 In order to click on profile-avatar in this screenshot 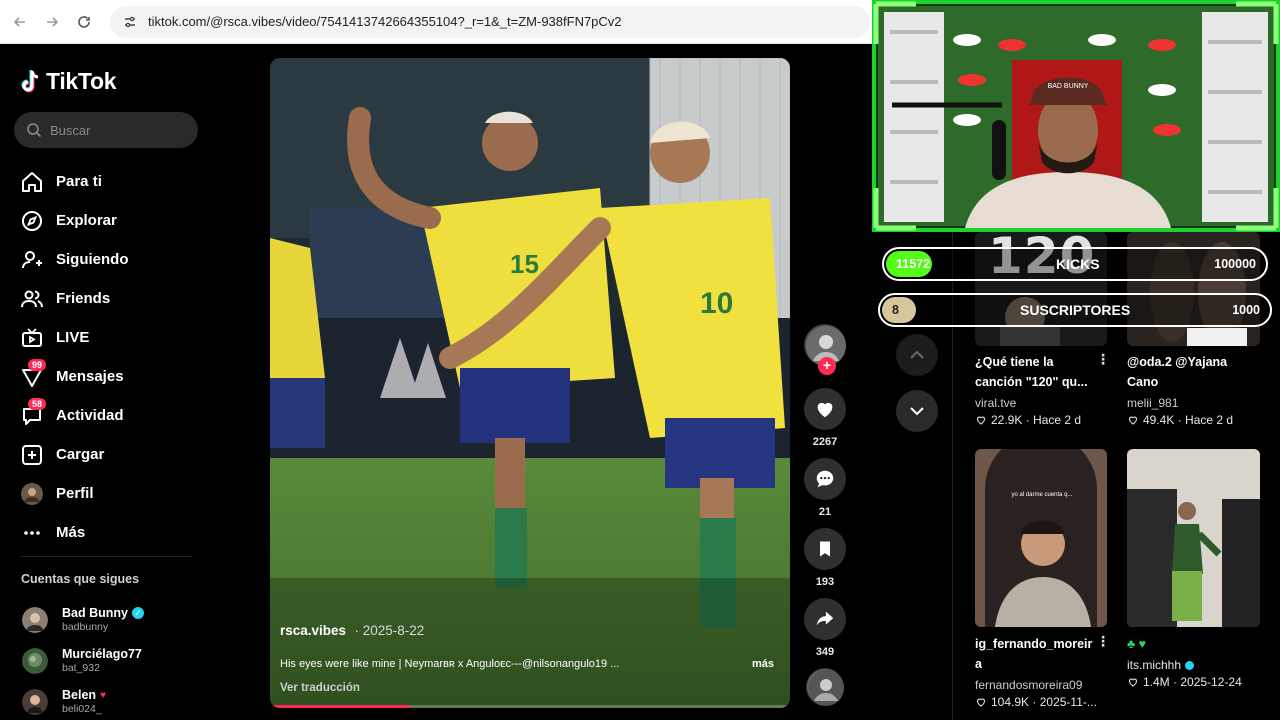, I will do `click(32, 494)`.